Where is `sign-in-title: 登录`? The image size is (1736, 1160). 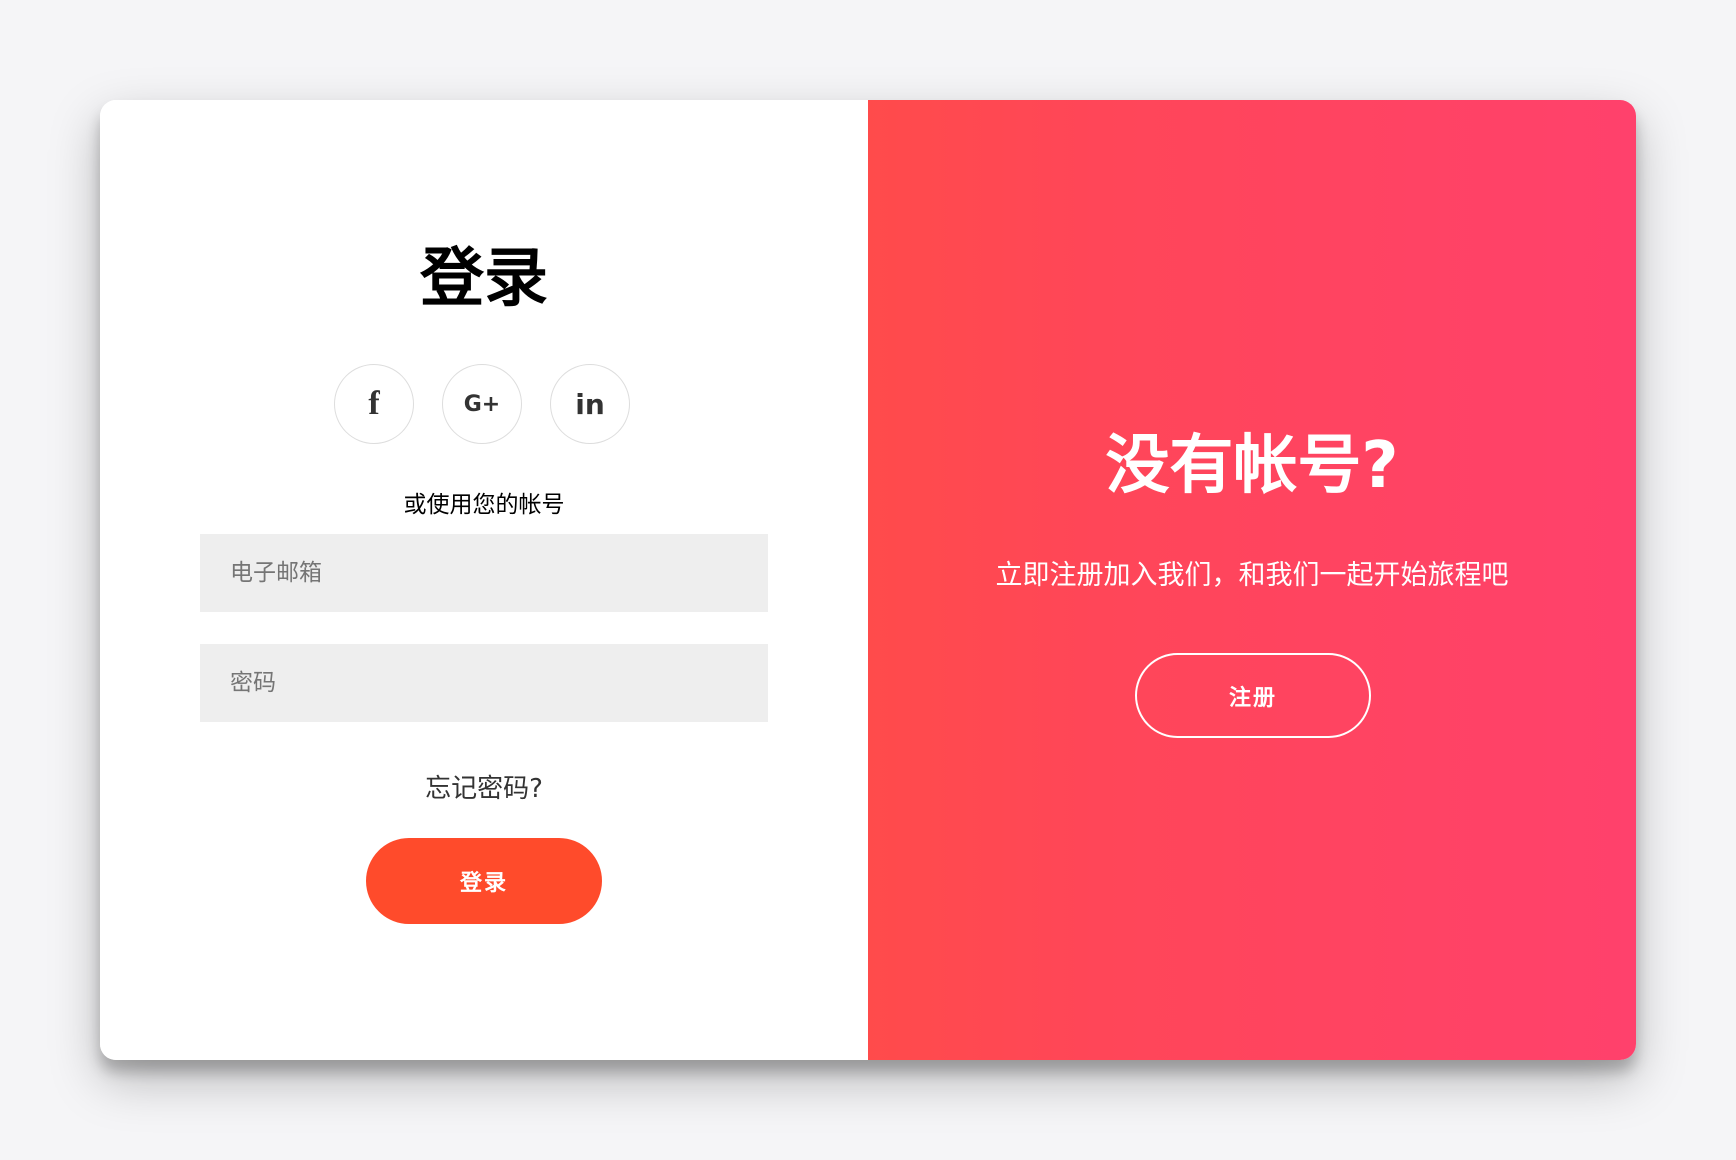
sign-in-title: 登录 is located at coordinates (484, 279).